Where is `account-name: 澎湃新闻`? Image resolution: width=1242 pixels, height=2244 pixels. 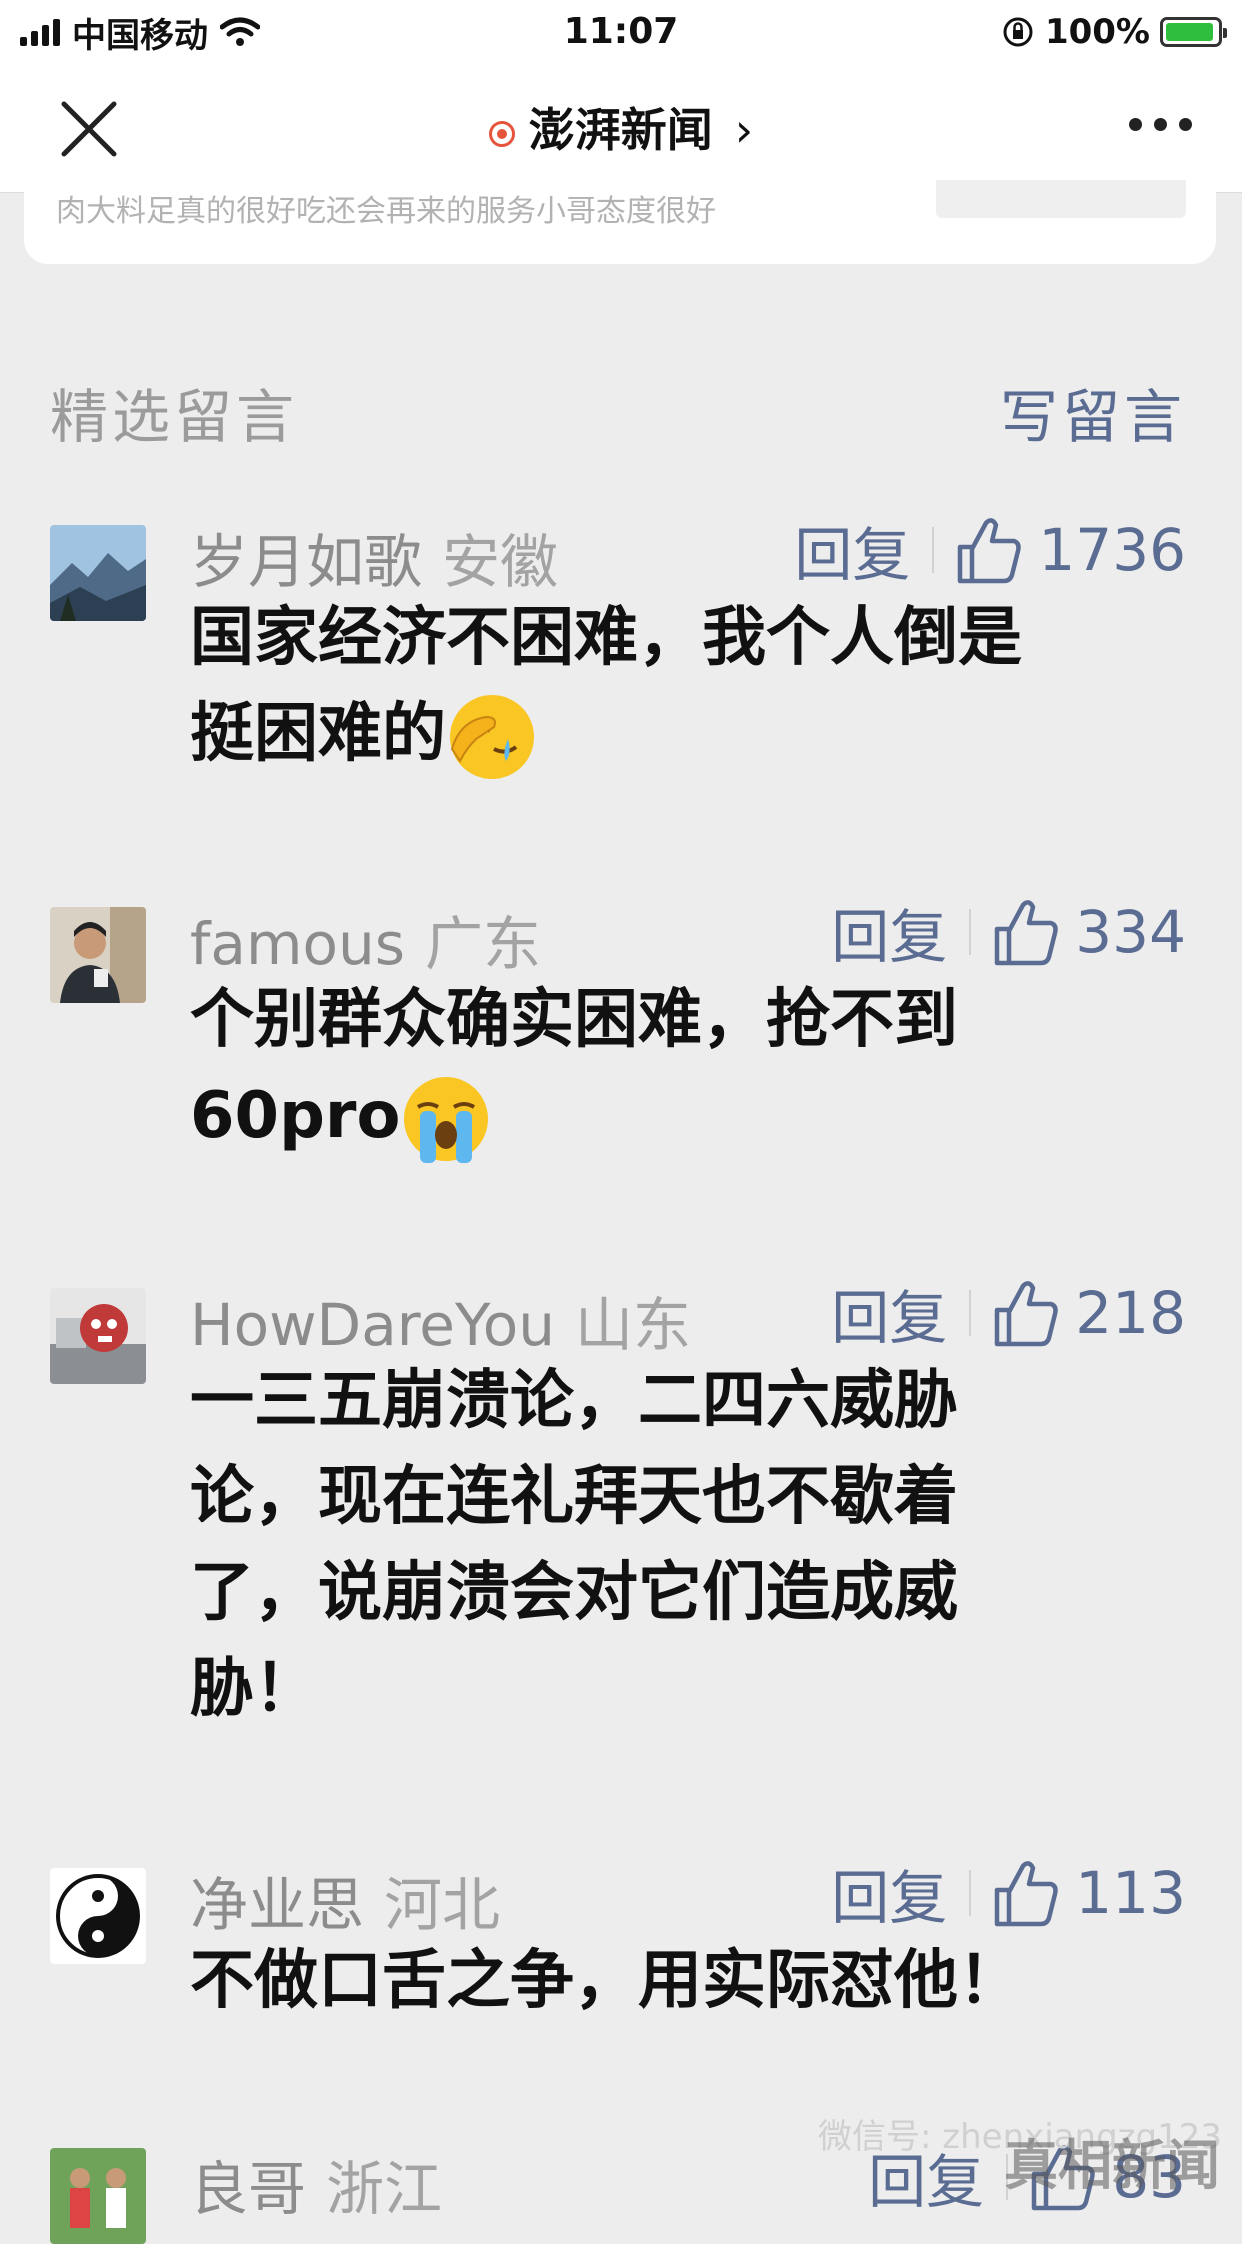
account-name: 澎湃新闻 is located at coordinates (620, 130).